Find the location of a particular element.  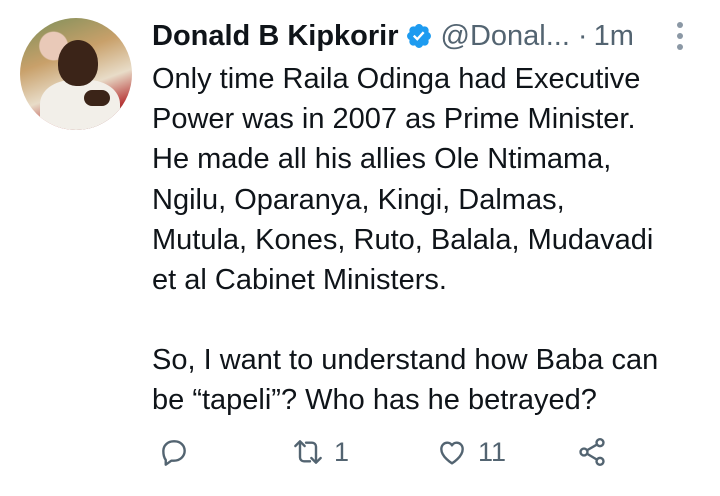

retweet-icon is located at coordinates (308, 452).